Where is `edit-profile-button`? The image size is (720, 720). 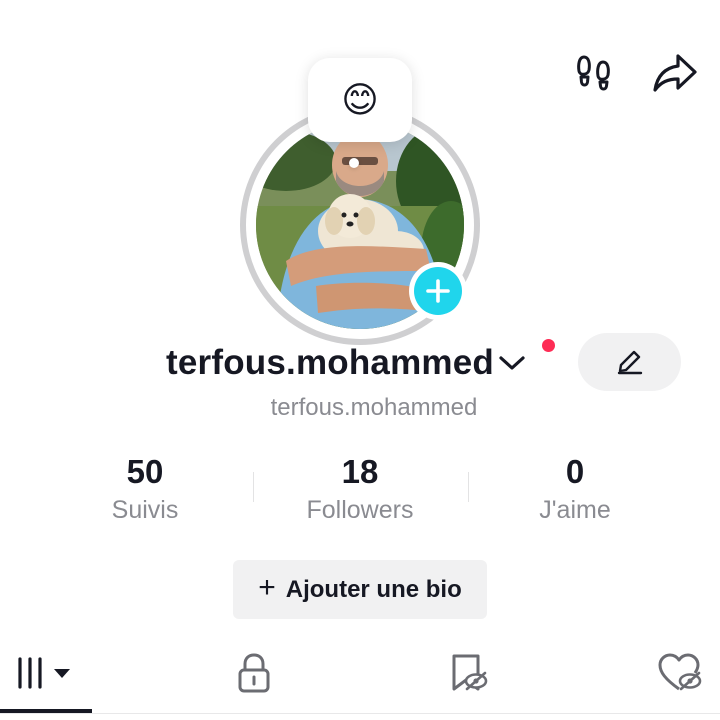 edit-profile-button is located at coordinates (629, 362).